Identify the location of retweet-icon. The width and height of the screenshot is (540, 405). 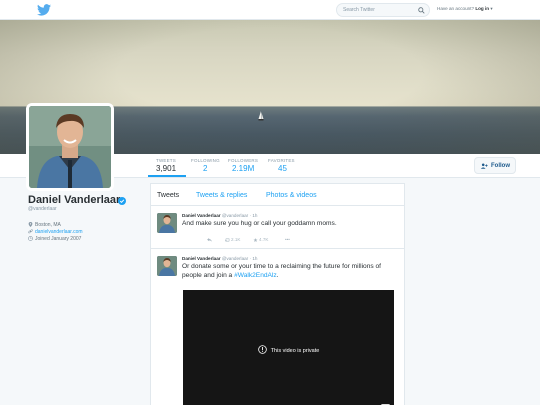
(227, 240).